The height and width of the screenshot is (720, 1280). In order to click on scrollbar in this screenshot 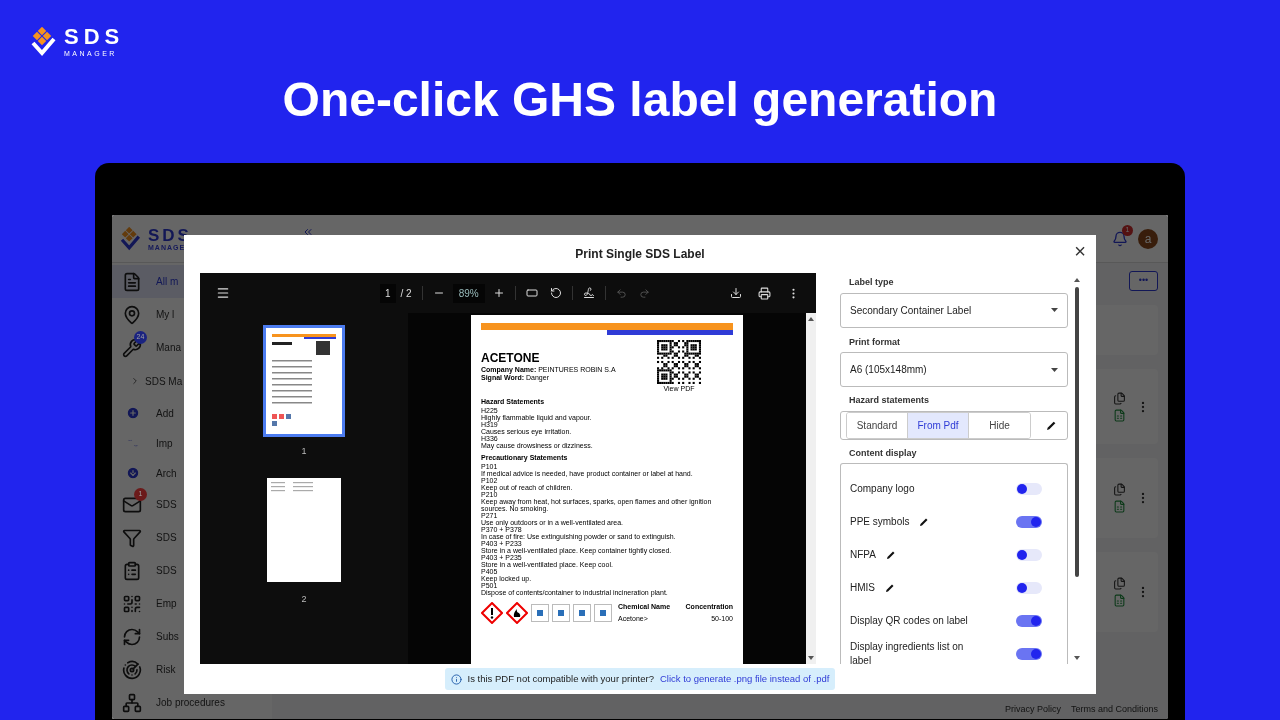, I will do `click(811, 488)`.